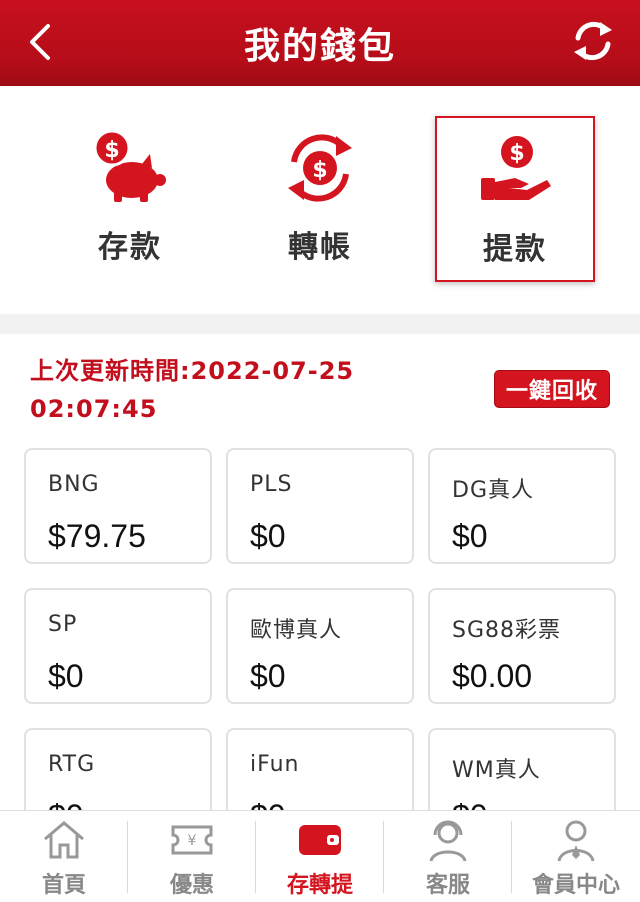 This screenshot has height=902, width=640. Describe the element at coordinates (492, 676) in the screenshot. I see `balance-amount: $0.00` at that location.